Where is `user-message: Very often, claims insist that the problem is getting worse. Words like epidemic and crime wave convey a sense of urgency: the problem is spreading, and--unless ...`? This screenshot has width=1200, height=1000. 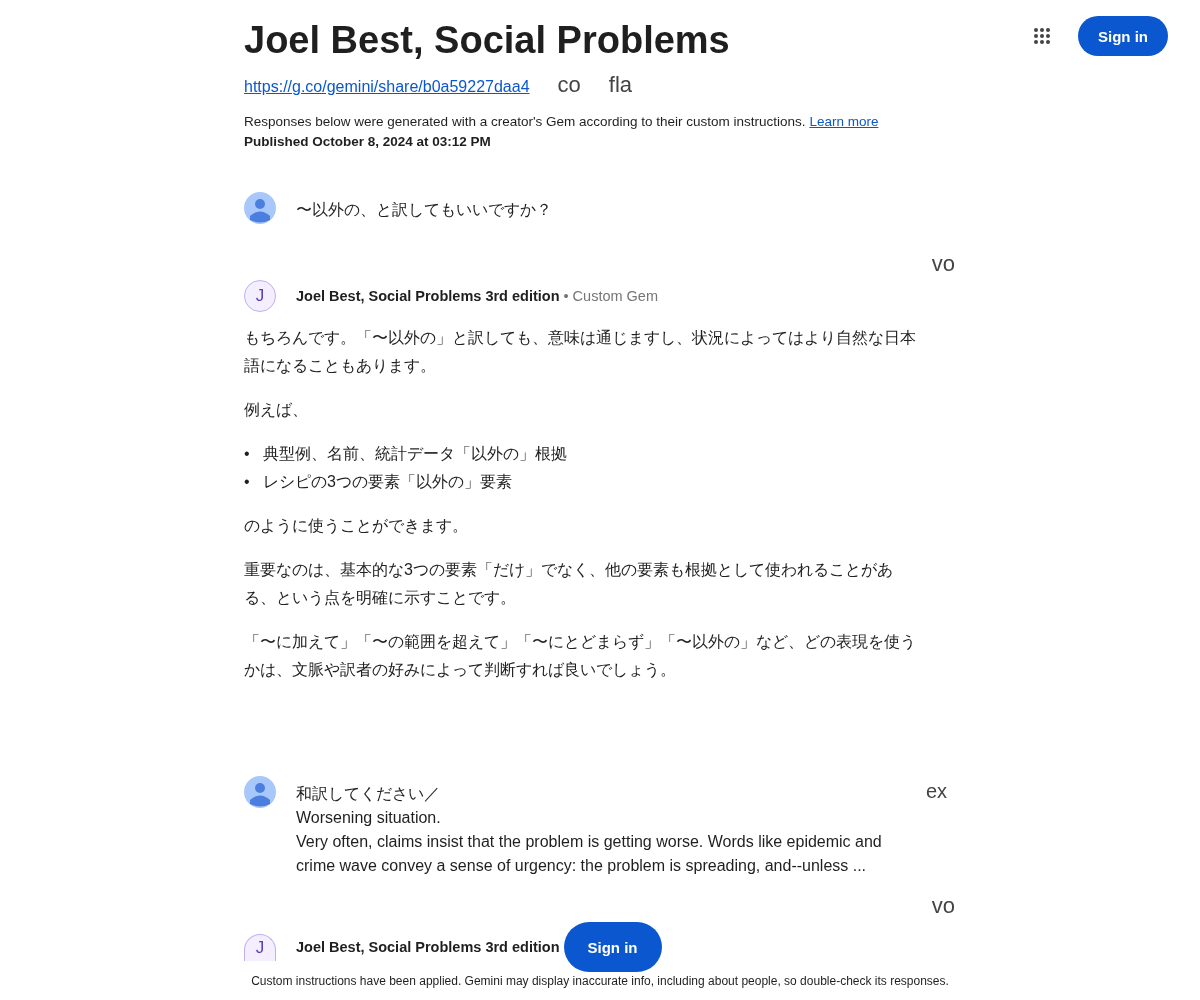 user-message: Very often, claims insist that the problem is getting worse. Words like epidemic and crime wave convey a sense of urgency: the problem is spreading, and--unless ... is located at coordinates (589, 854).